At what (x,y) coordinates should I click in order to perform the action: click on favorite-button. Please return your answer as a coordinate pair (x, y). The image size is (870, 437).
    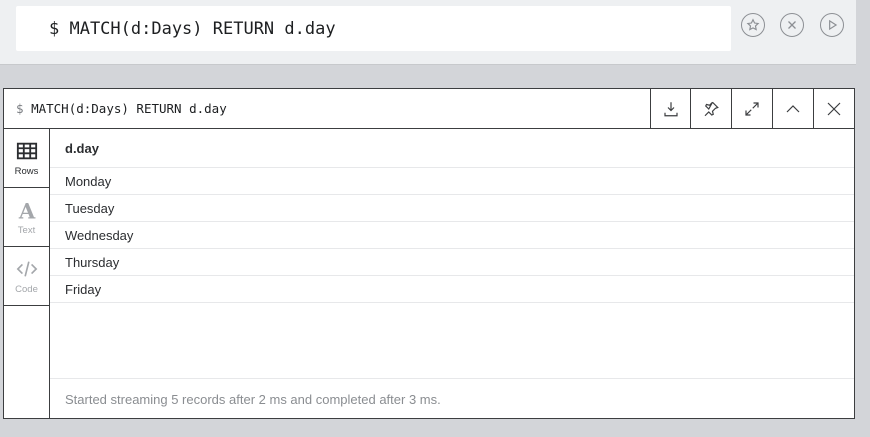
    Looking at the image, I should click on (753, 25).